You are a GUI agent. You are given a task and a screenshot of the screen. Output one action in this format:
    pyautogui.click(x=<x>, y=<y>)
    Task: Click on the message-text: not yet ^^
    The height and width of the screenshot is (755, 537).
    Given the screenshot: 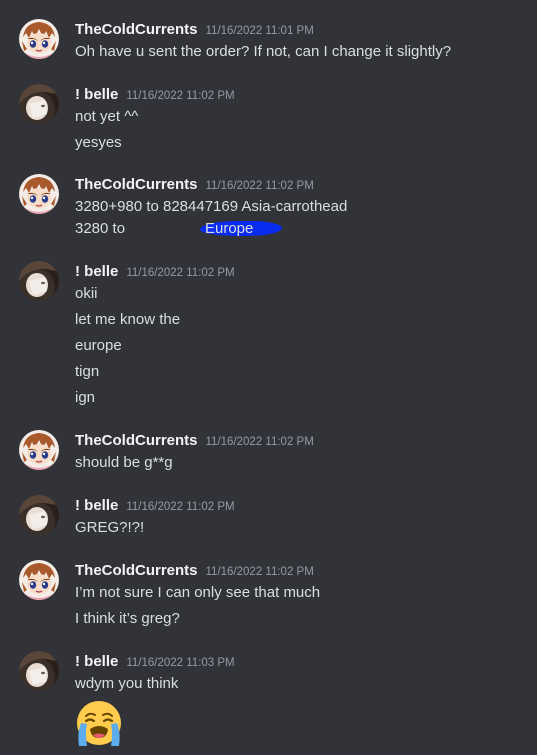 What is the action you would take?
    pyautogui.click(x=107, y=116)
    